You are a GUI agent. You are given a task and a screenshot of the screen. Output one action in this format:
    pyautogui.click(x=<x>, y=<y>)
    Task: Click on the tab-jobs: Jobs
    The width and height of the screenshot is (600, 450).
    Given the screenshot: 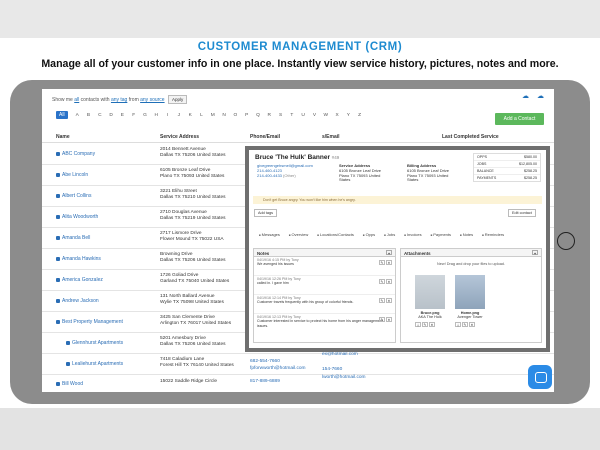 What is the action you would take?
    pyautogui.click(x=389, y=234)
    